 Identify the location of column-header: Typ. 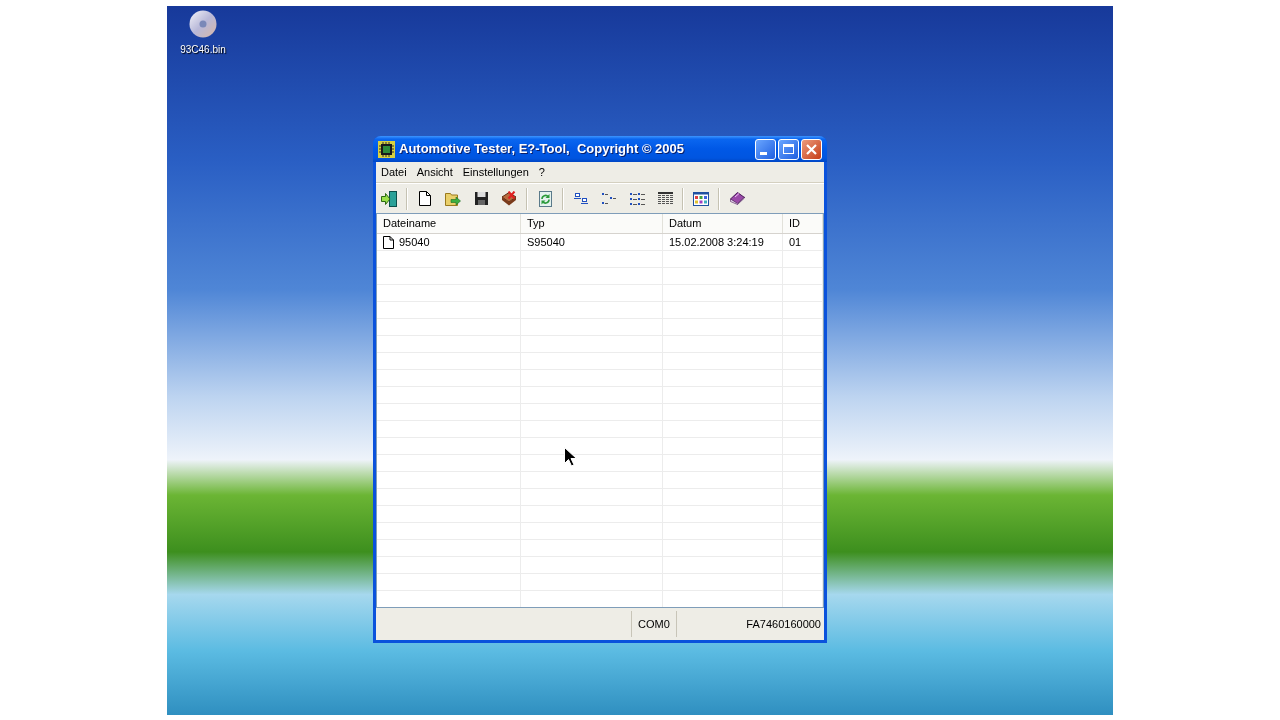
(592, 223).